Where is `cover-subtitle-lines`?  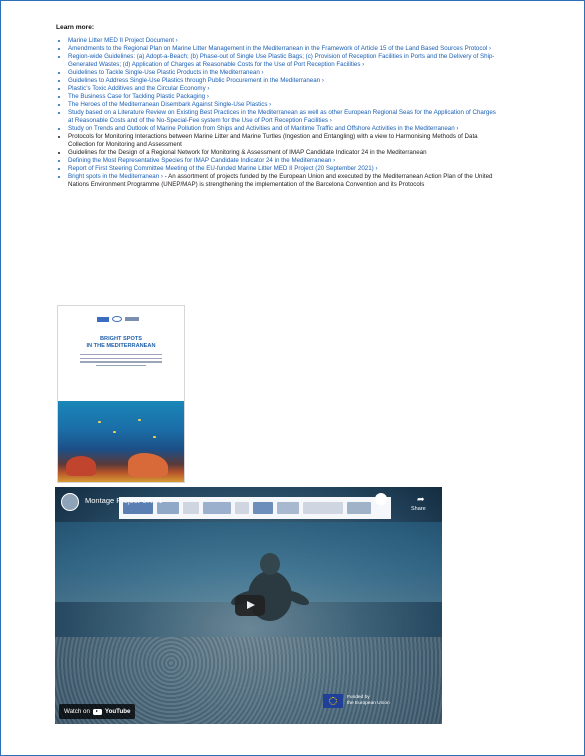
cover-subtitle-lines is located at coordinates (121, 363).